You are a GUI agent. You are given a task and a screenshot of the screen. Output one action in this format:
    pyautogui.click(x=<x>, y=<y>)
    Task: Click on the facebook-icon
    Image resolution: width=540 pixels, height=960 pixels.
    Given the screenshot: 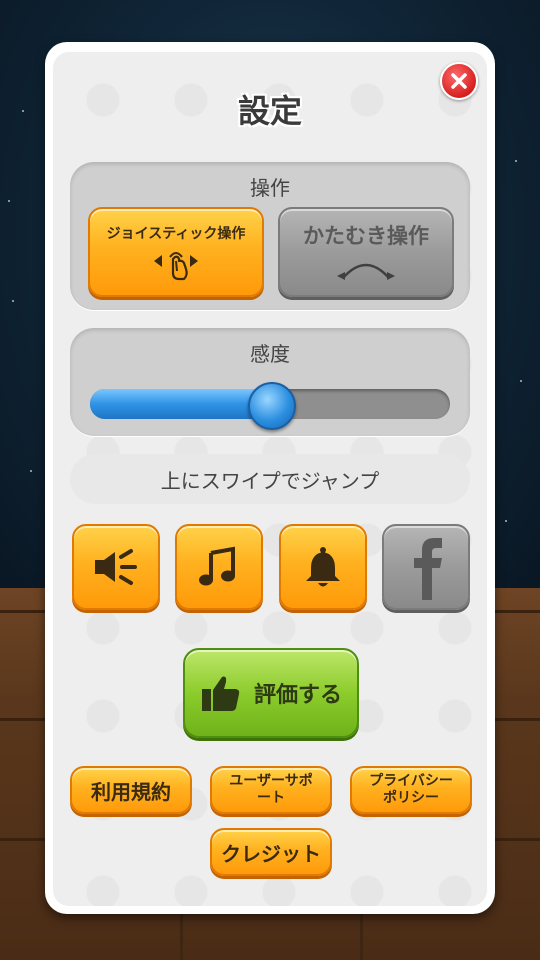 What is the action you would take?
    pyautogui.click(x=428, y=569)
    